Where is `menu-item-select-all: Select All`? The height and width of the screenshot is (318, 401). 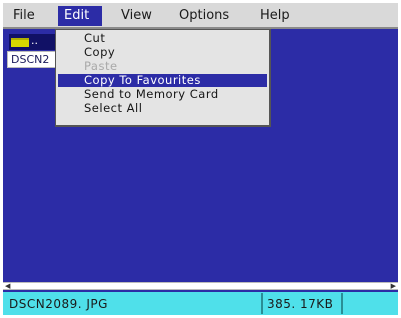
menu-item-select-all: Select All is located at coordinates (162, 108).